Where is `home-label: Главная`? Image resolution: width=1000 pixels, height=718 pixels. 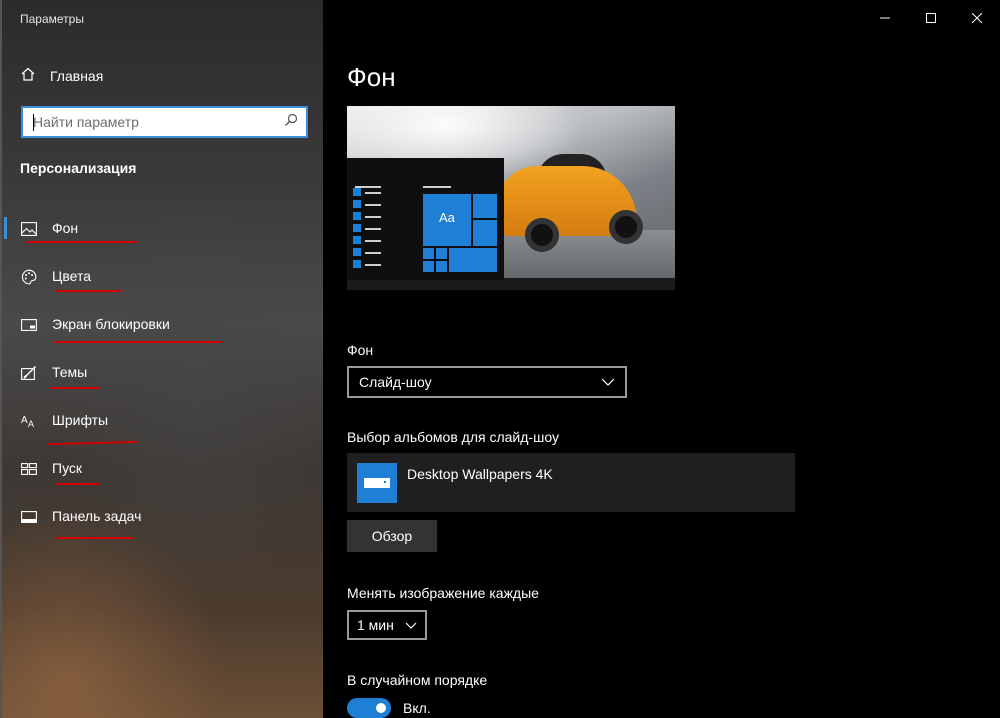
home-label: Главная is located at coordinates (77, 76).